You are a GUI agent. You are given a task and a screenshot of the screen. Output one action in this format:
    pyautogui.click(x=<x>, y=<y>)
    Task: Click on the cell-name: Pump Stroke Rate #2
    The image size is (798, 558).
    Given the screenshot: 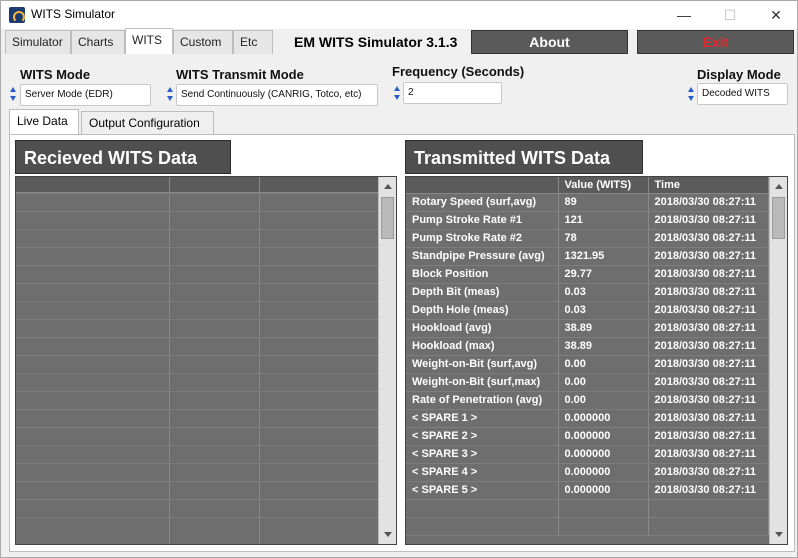 What is the action you would take?
    pyautogui.click(x=482, y=238)
    